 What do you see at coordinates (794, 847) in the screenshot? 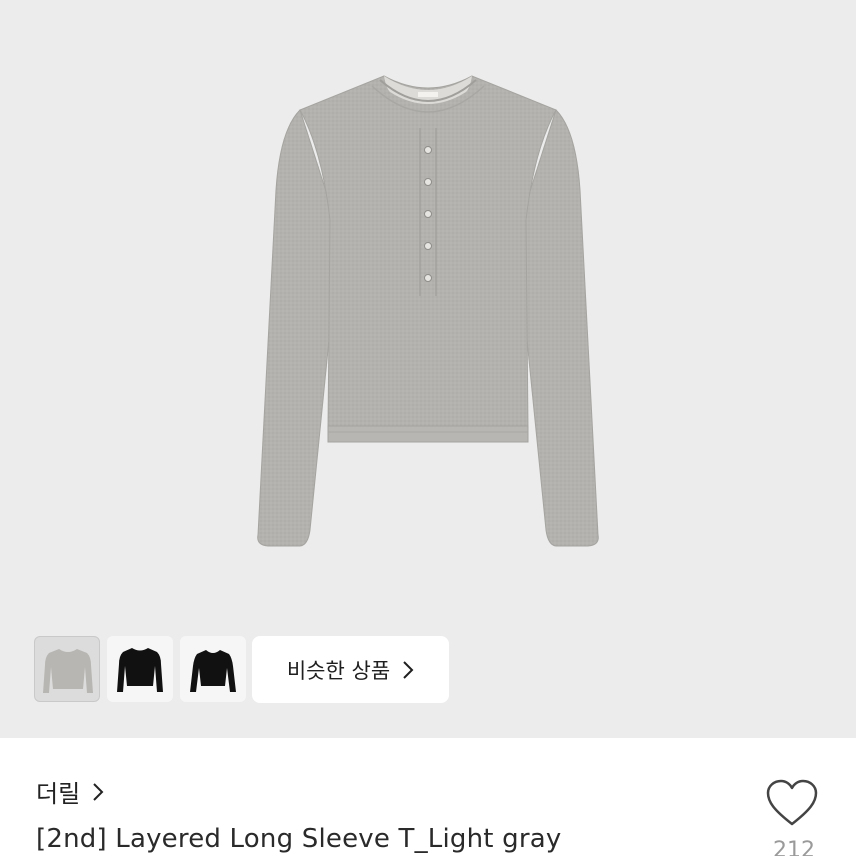
I see `like-count: 212` at bounding box center [794, 847].